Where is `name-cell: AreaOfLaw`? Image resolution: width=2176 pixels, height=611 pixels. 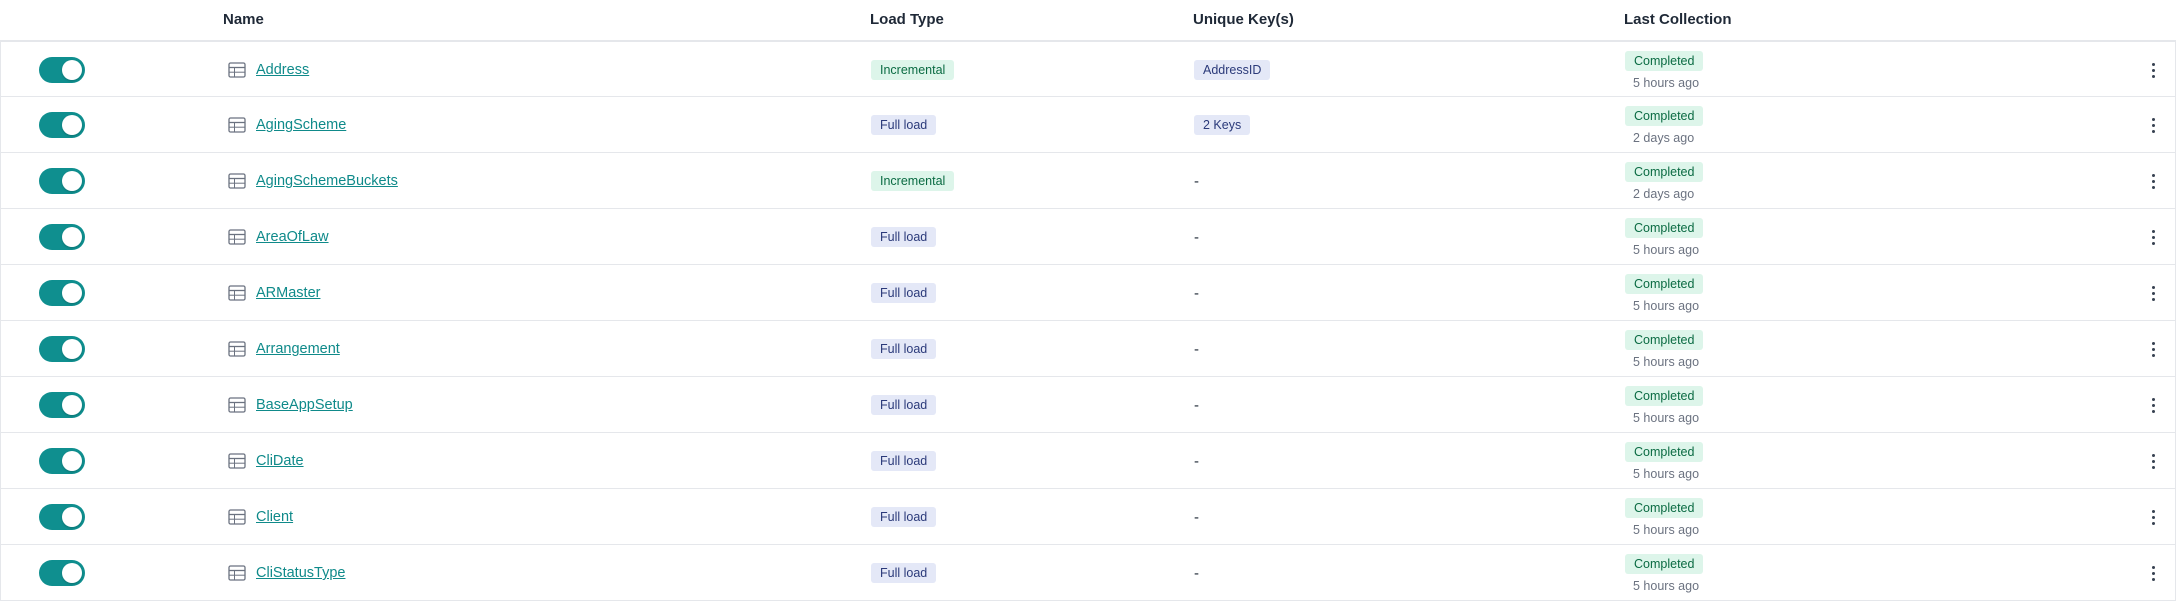
name-cell: AreaOfLaw is located at coordinates (278, 237).